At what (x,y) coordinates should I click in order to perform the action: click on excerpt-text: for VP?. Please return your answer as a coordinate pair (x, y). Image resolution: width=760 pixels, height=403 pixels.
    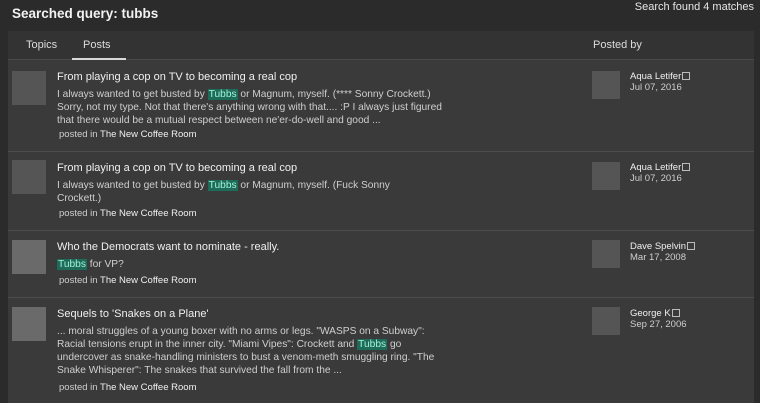
    Looking at the image, I should click on (105, 264).